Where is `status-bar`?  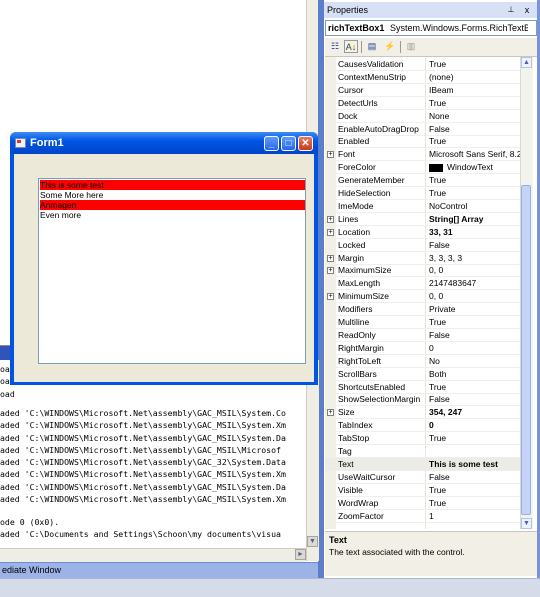 status-bar is located at coordinates (270, 587).